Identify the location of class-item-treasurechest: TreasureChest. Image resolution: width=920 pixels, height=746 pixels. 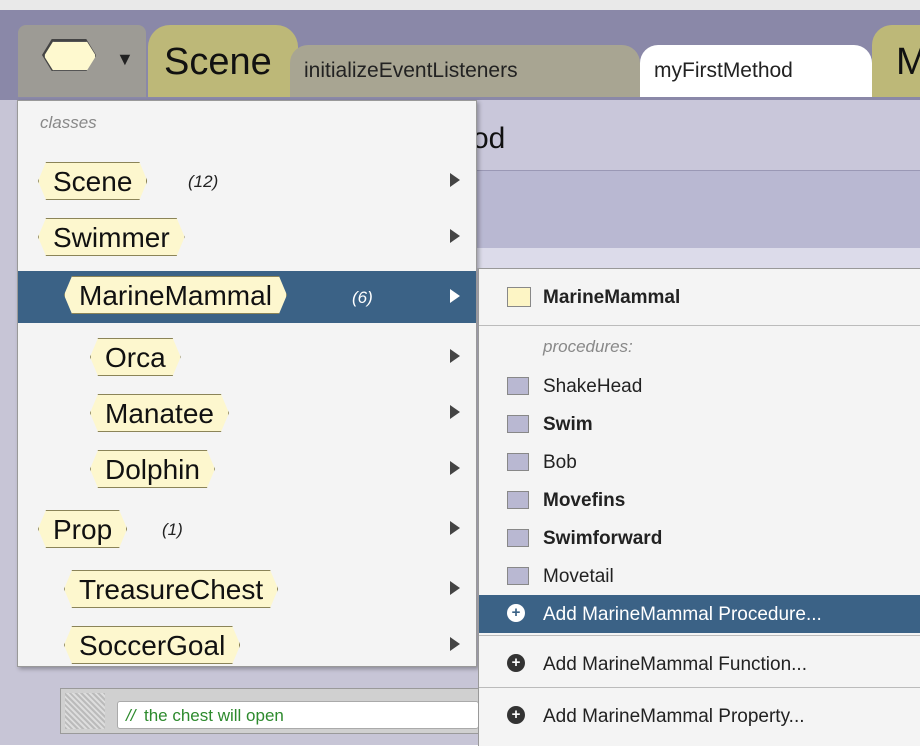
(247, 589).